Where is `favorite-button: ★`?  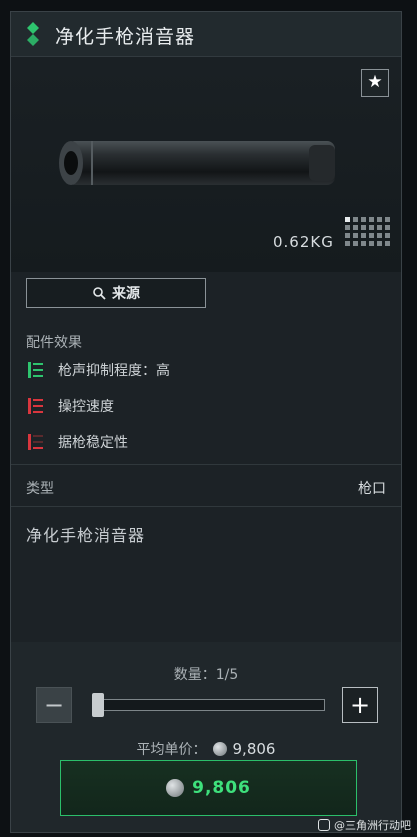 favorite-button: ★ is located at coordinates (375, 83).